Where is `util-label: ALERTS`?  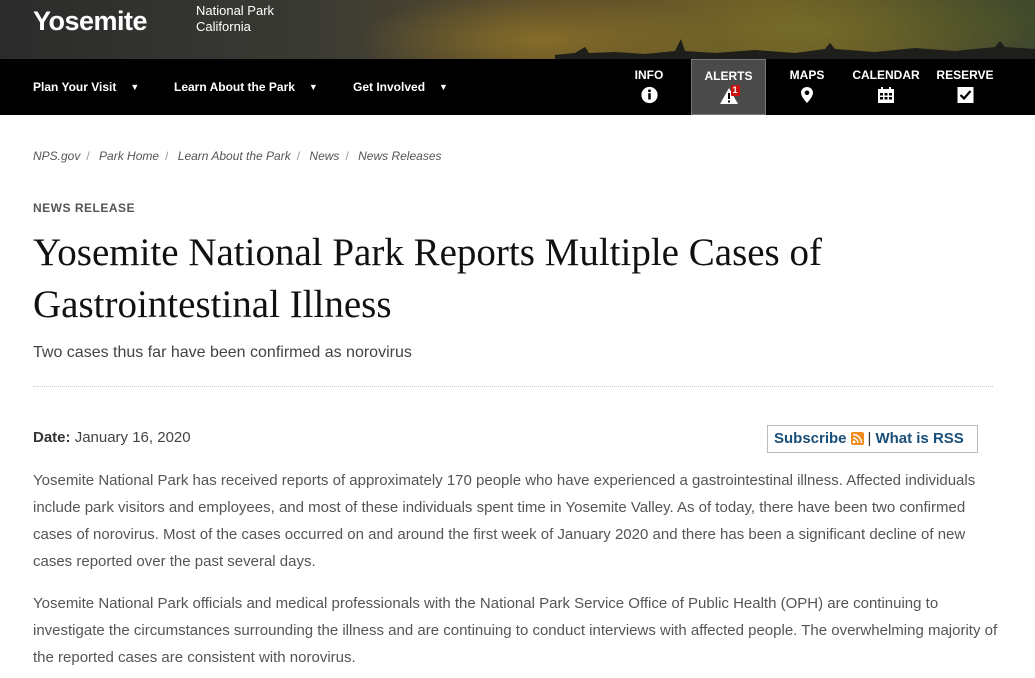
util-label: ALERTS is located at coordinates (728, 76).